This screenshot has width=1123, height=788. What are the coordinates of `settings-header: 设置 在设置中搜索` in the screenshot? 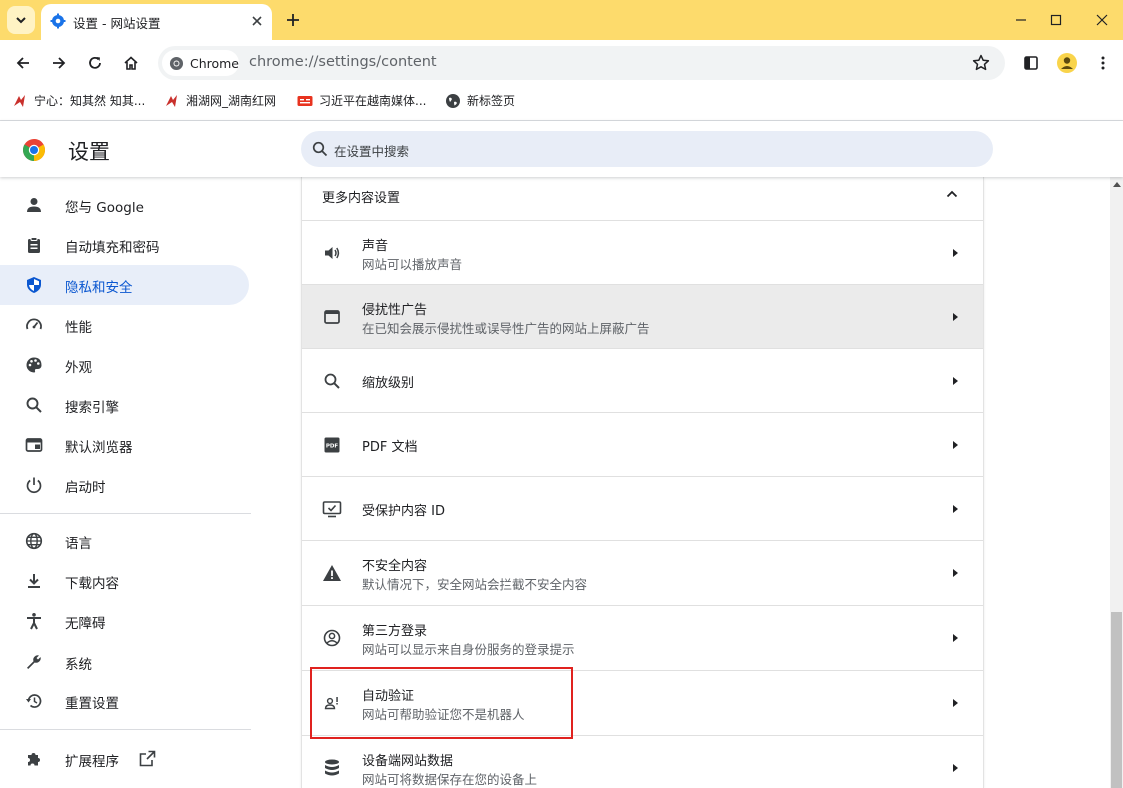 It's located at (561, 149).